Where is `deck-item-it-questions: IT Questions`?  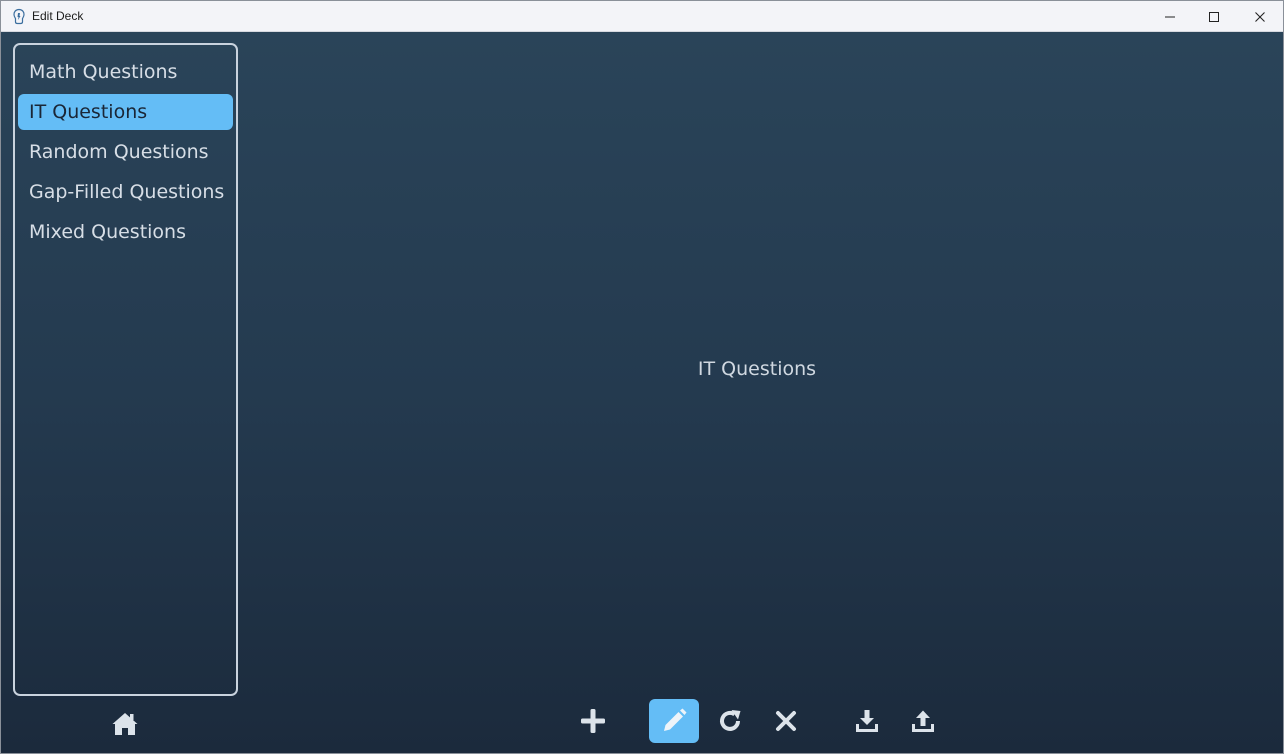
deck-item-it-questions: IT Questions is located at coordinates (125, 112).